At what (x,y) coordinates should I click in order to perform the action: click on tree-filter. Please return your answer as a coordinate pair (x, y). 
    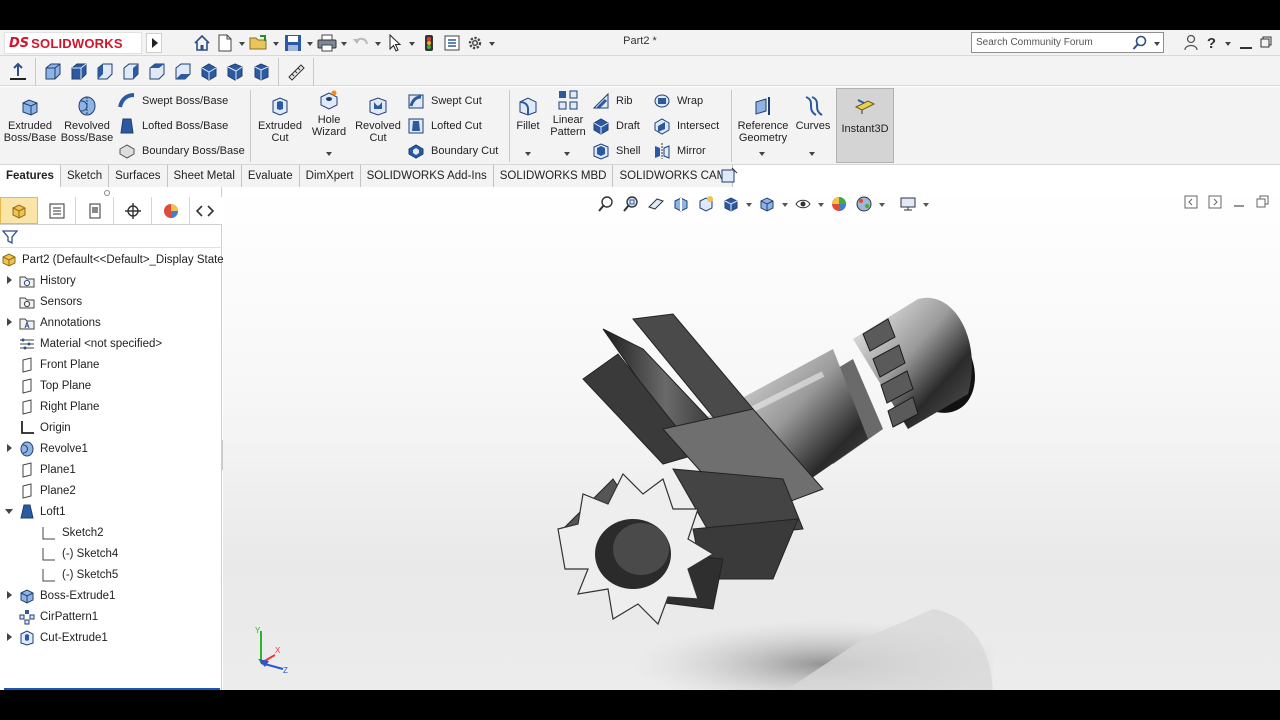
    Looking at the image, I should click on (111, 237).